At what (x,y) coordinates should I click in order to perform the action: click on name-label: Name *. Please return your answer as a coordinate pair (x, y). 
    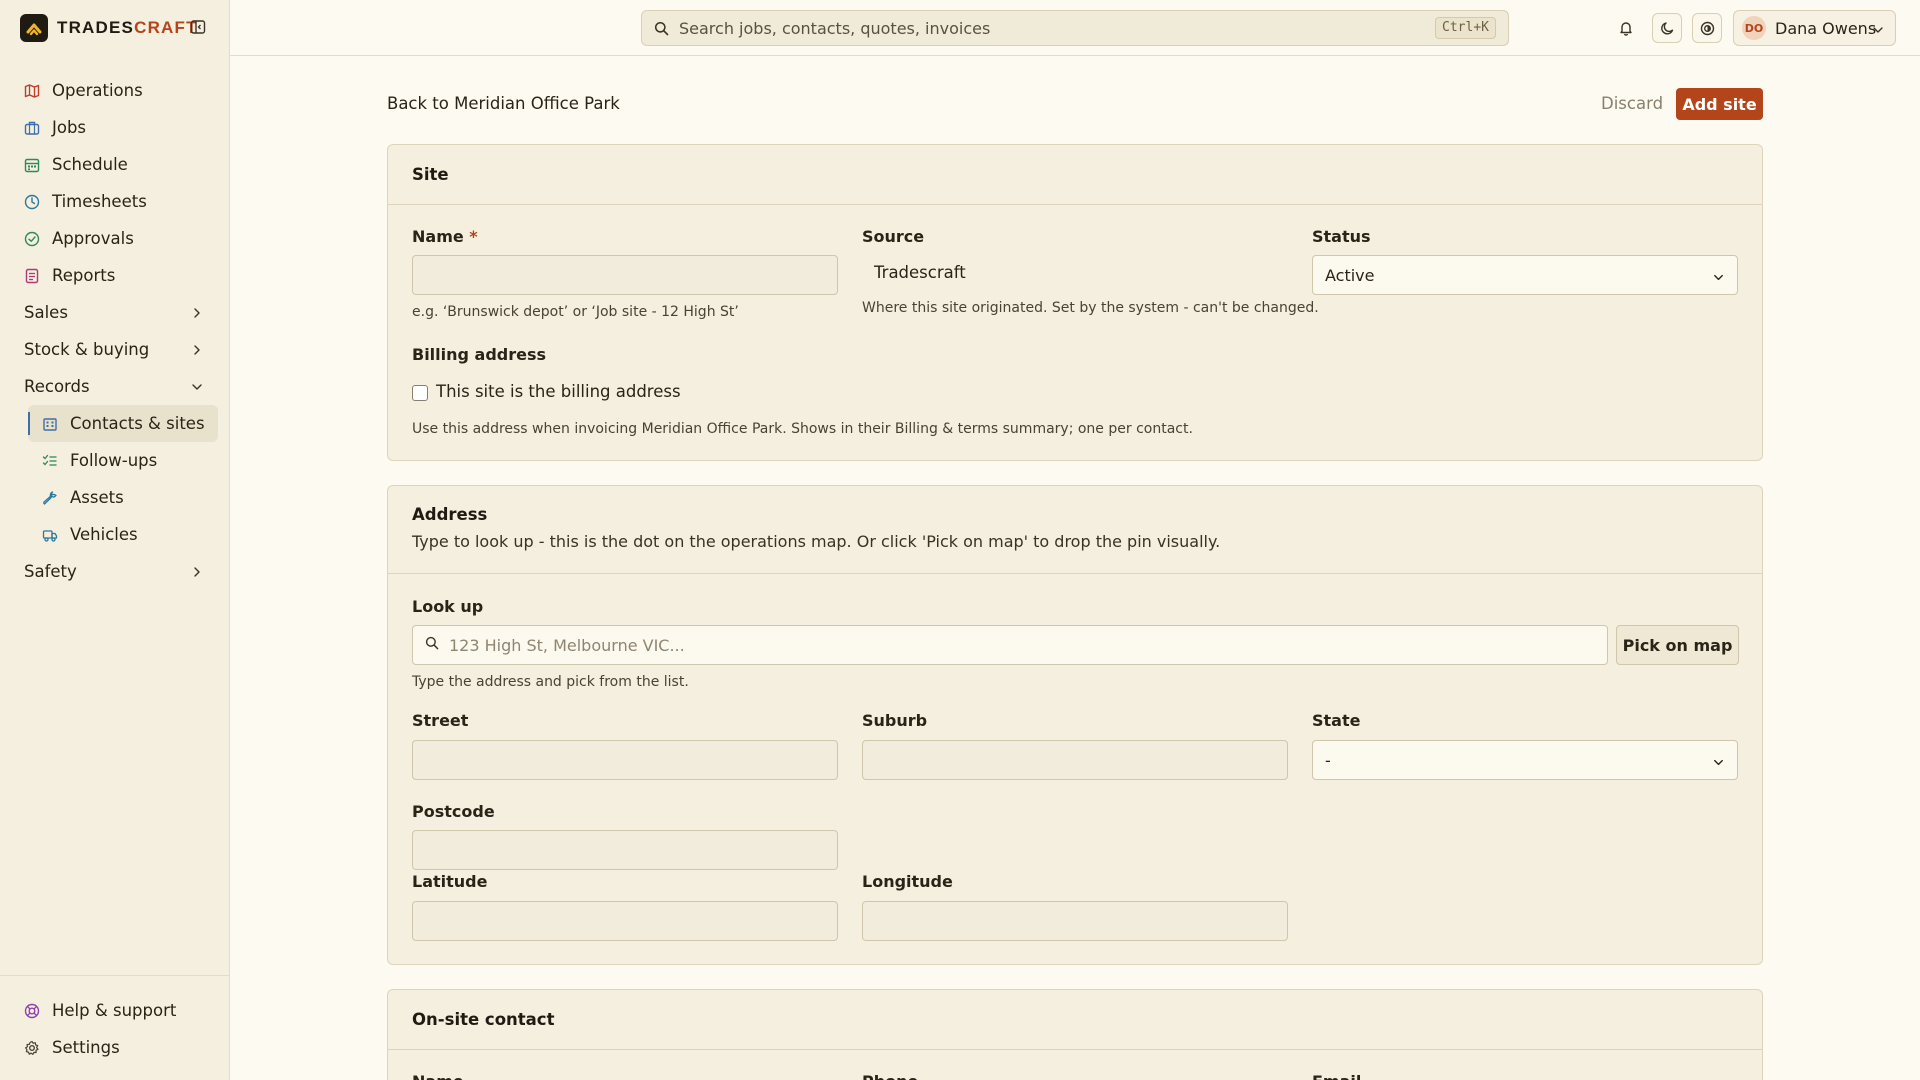
    Looking at the image, I should click on (445, 236).